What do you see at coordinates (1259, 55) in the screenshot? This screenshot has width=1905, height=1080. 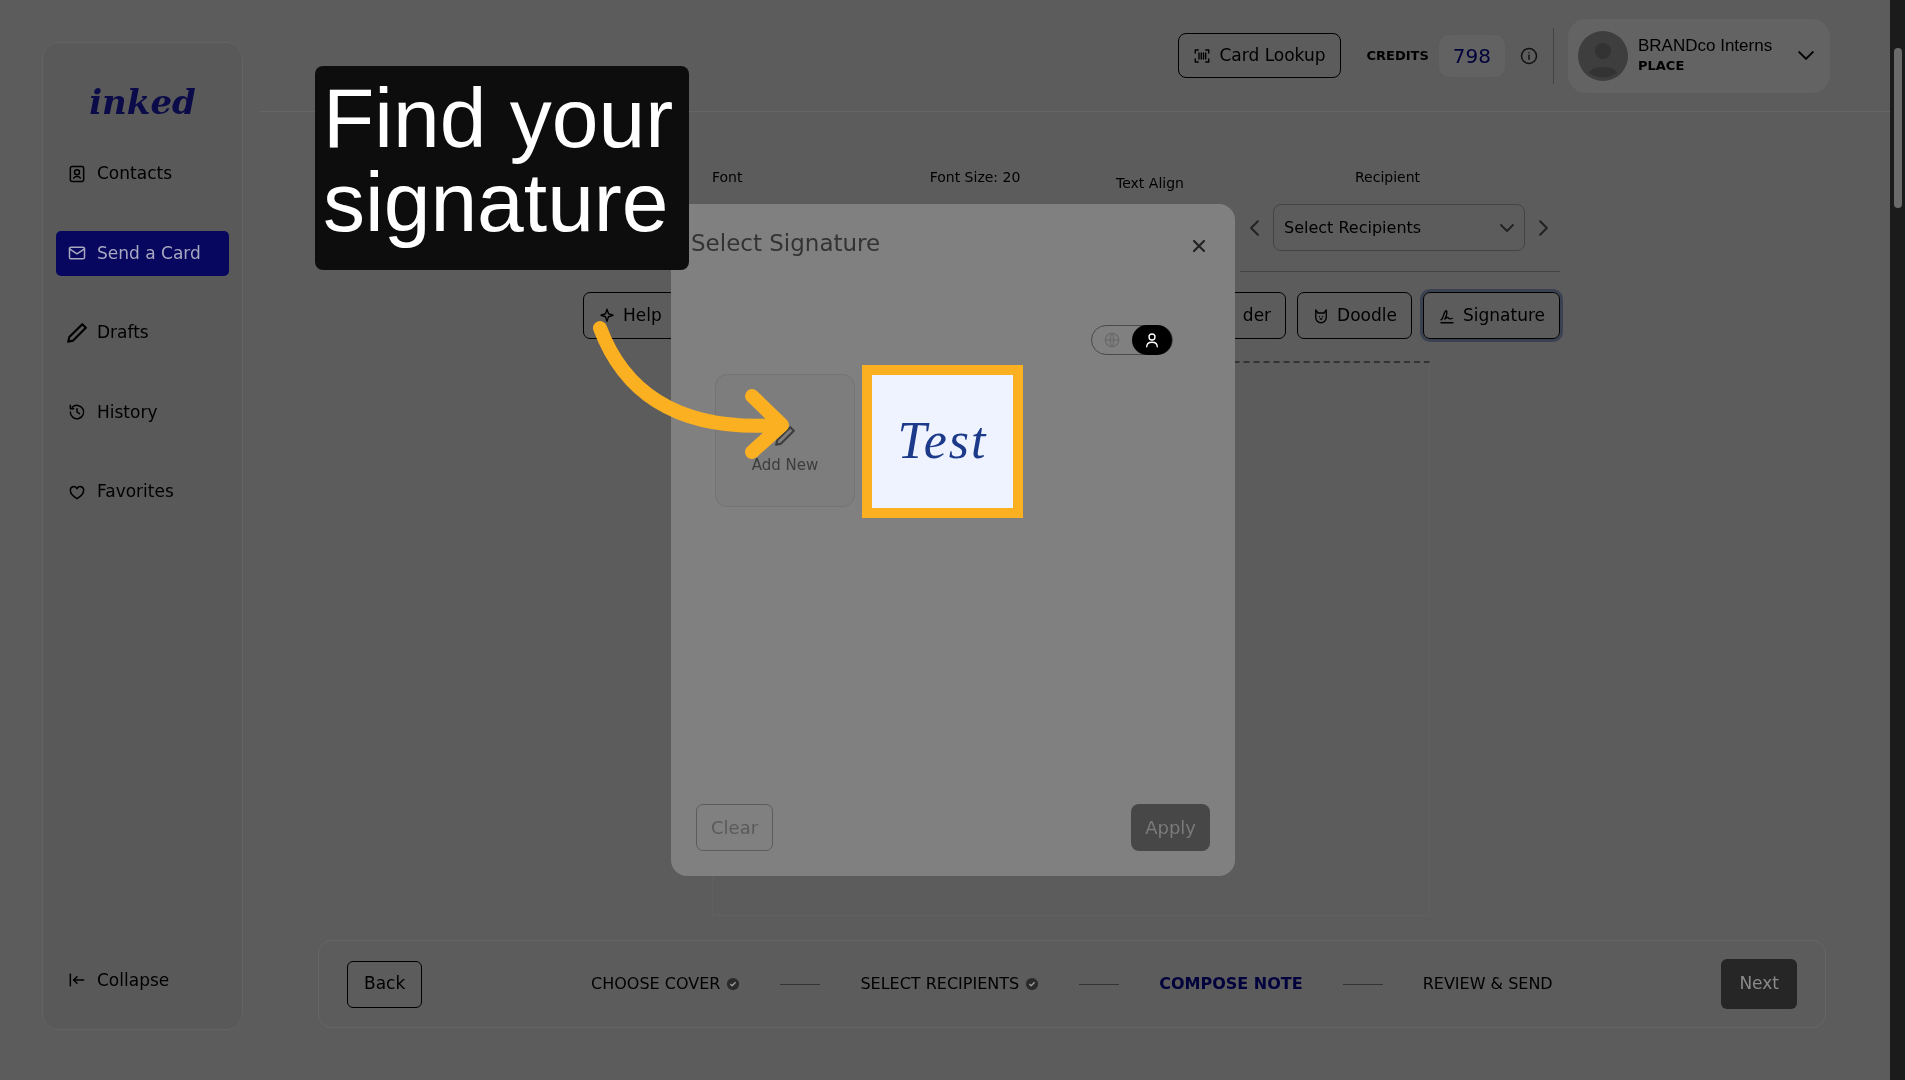 I see `card-lookup-button: Card Lookup` at bounding box center [1259, 55].